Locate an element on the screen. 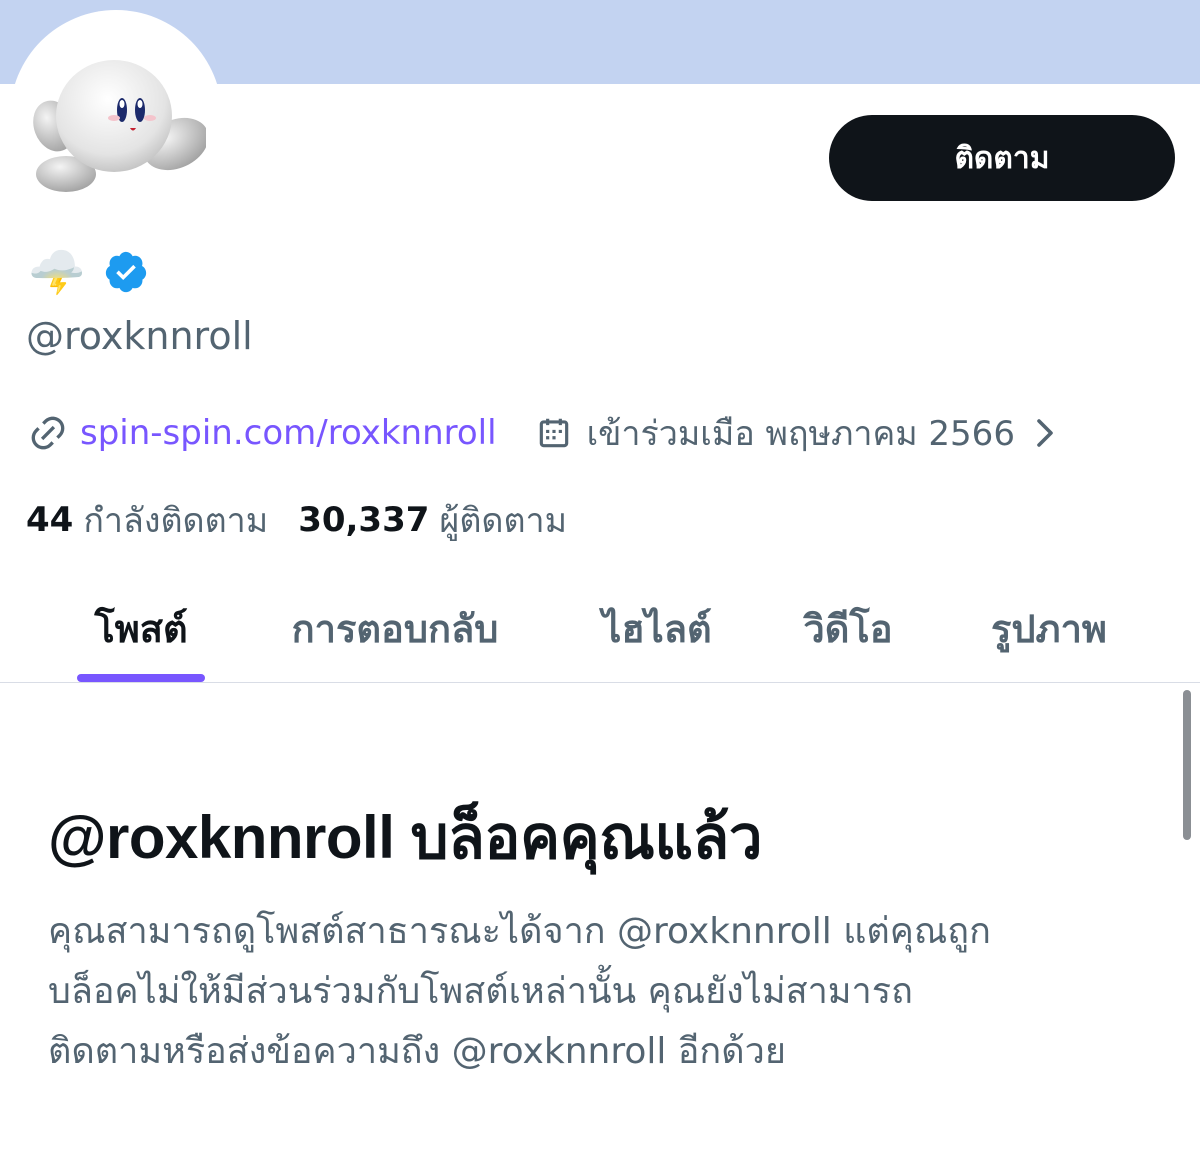 The image size is (1200, 1158). tab-videos: วิดีโอ is located at coordinates (848, 628).